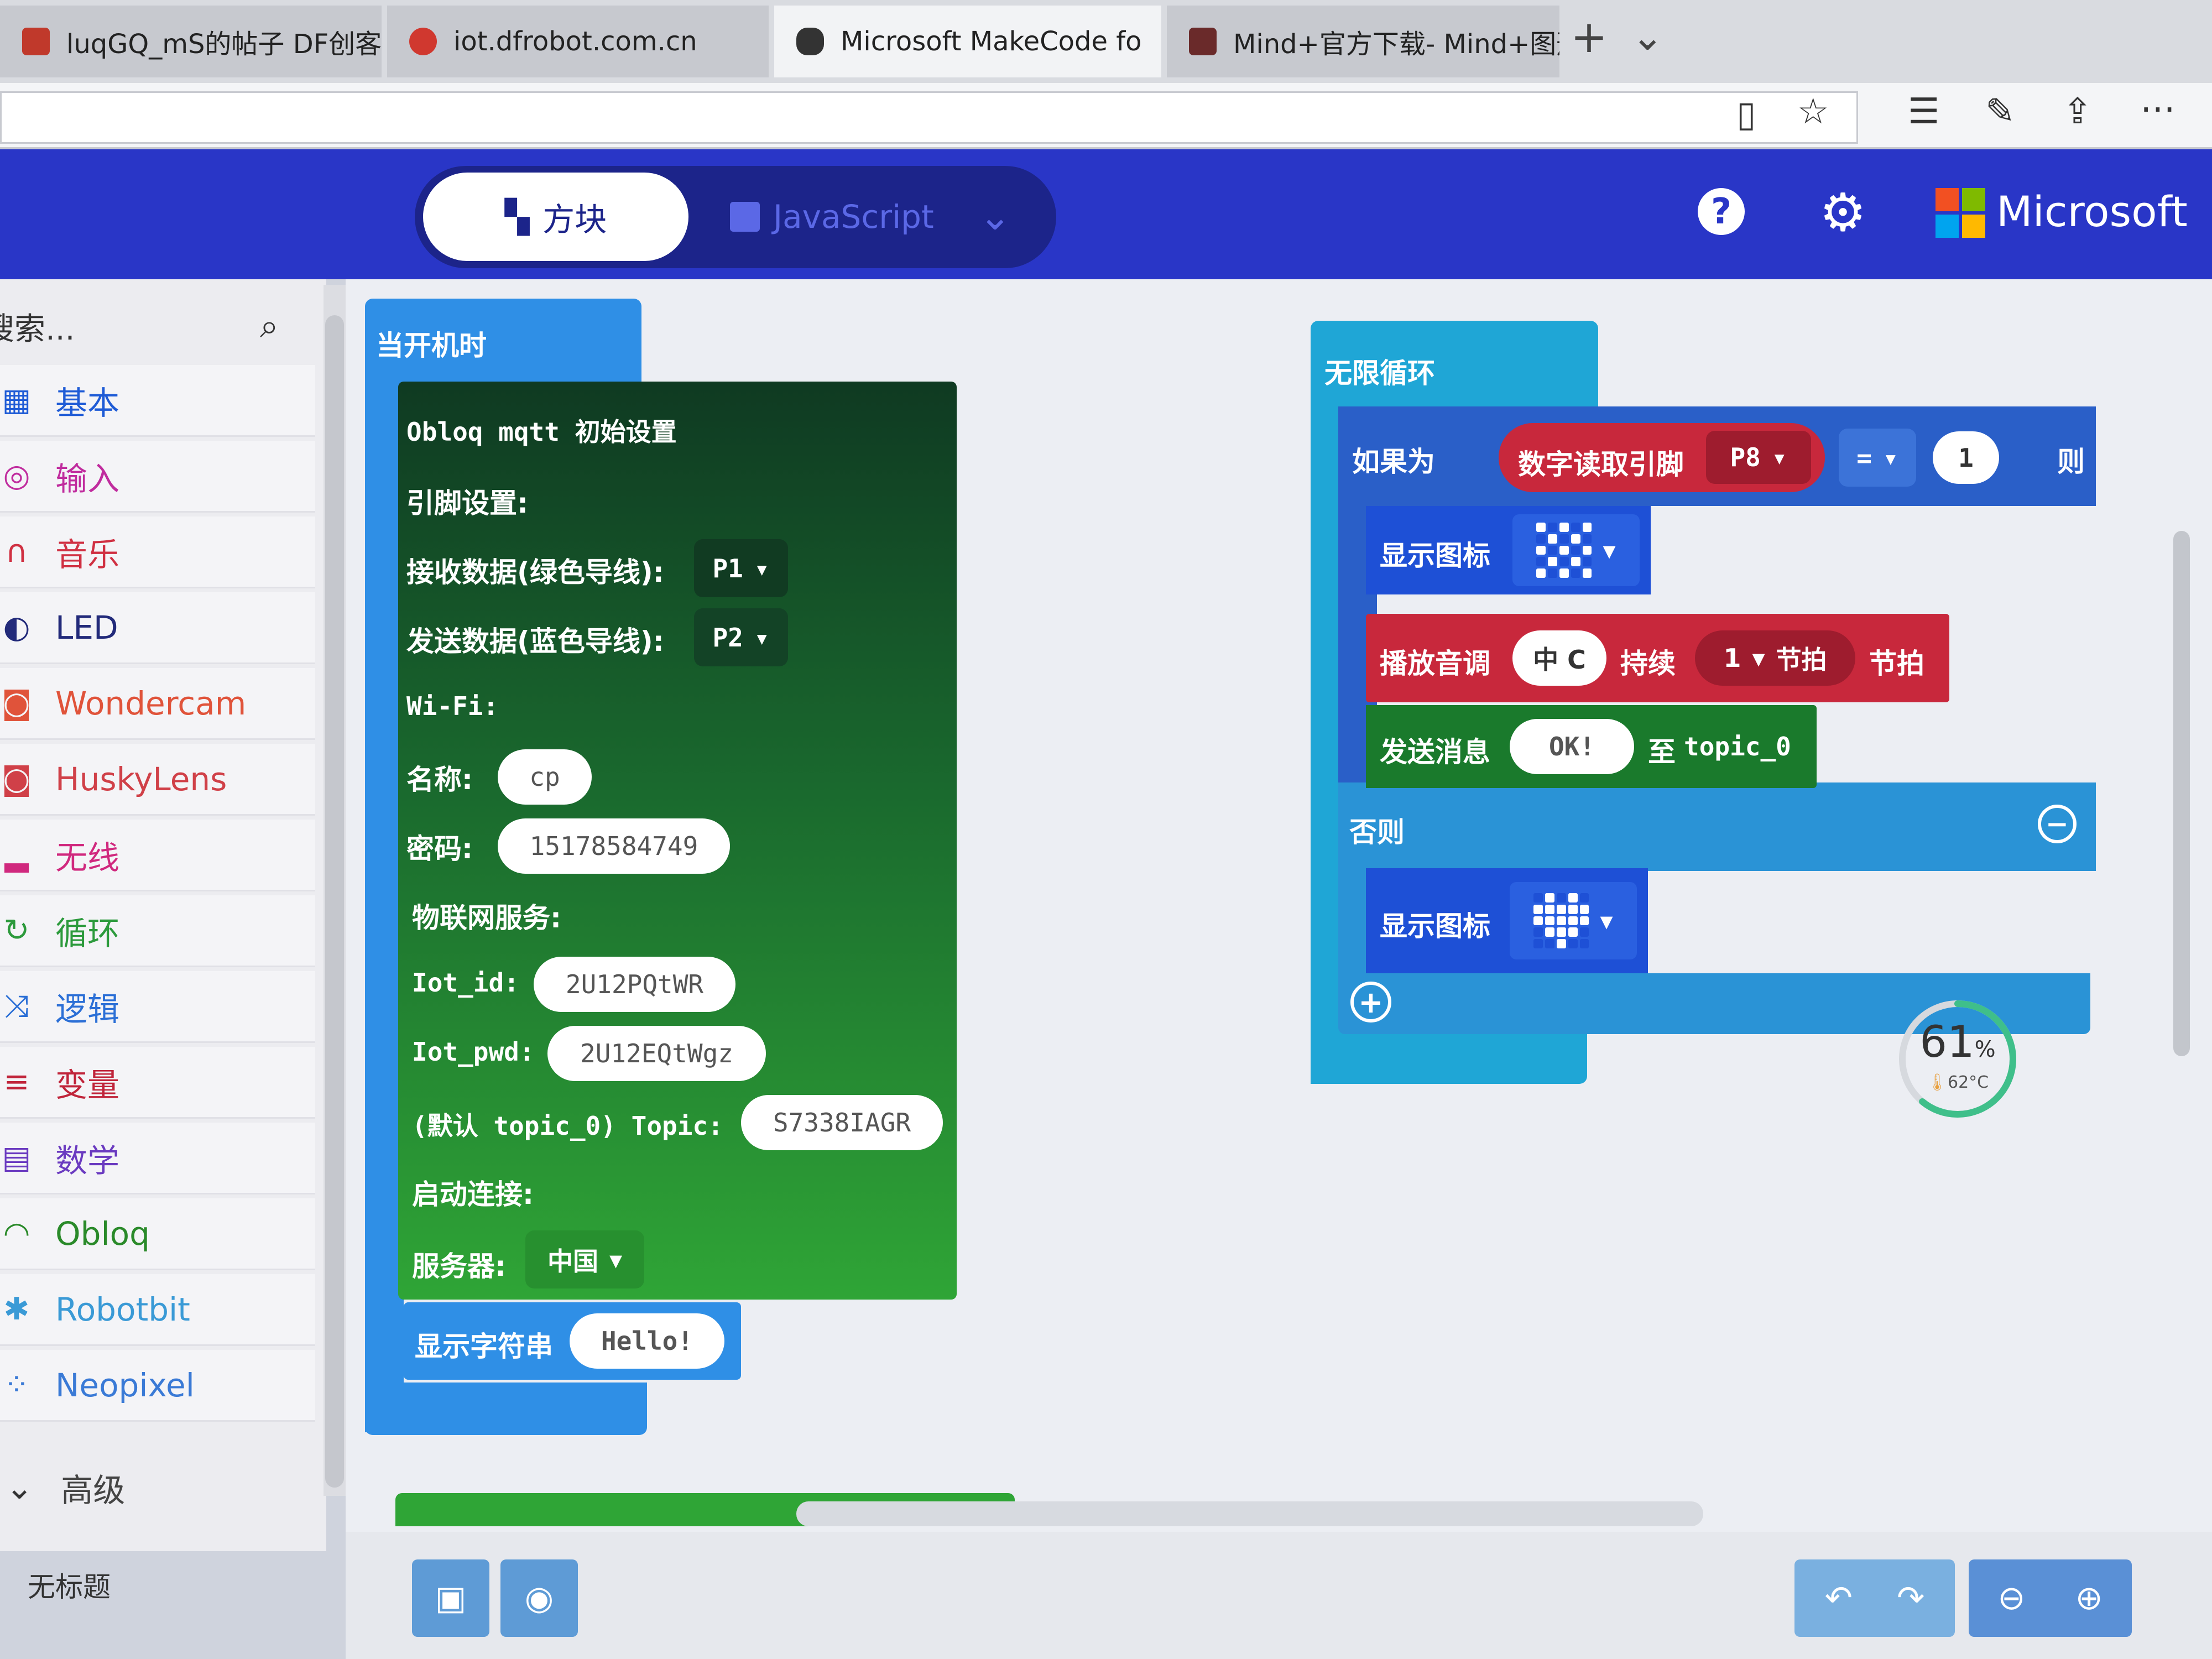 Image resolution: width=2212 pixels, height=1659 pixels. I want to click on tone-note-value: 中 C, so click(1559, 660).